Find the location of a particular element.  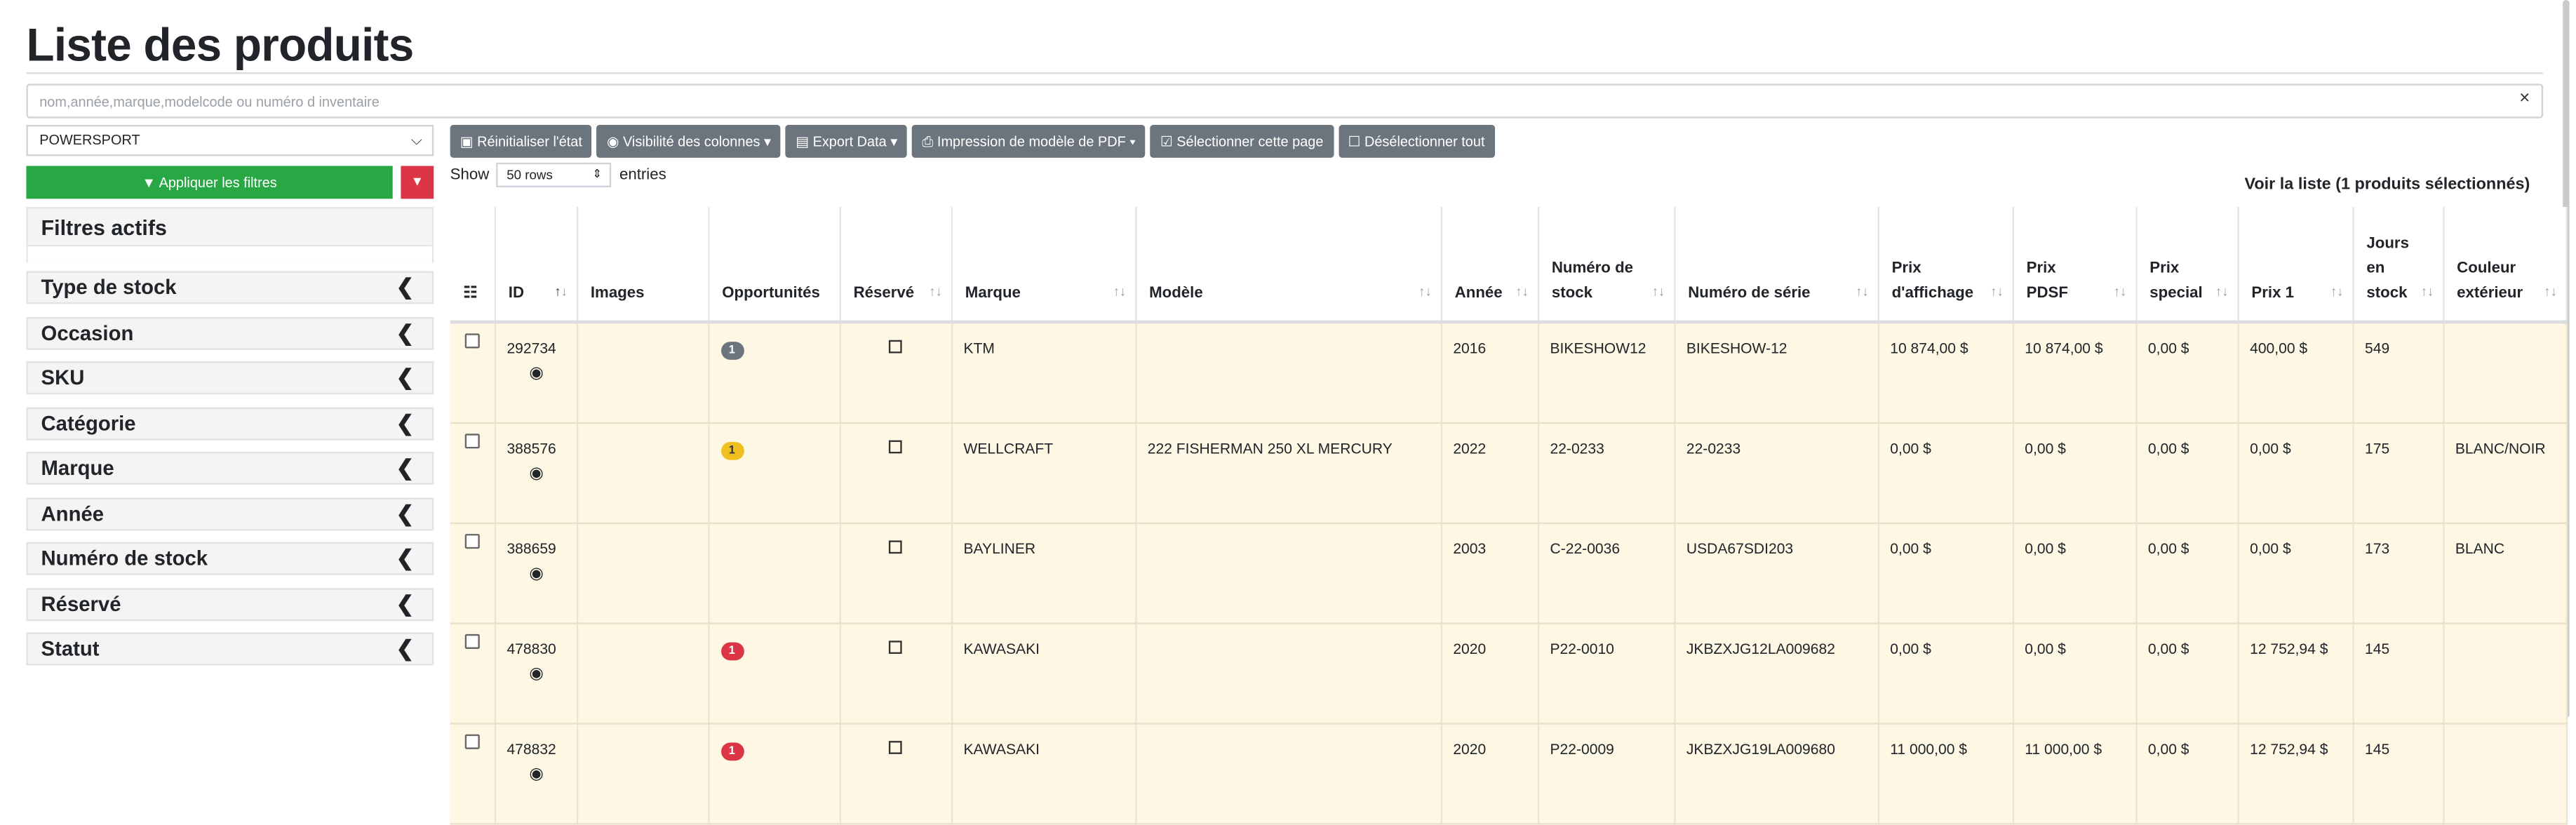

filter-numero-de-stock: Numéro de stock ❮ is located at coordinates (230, 558).